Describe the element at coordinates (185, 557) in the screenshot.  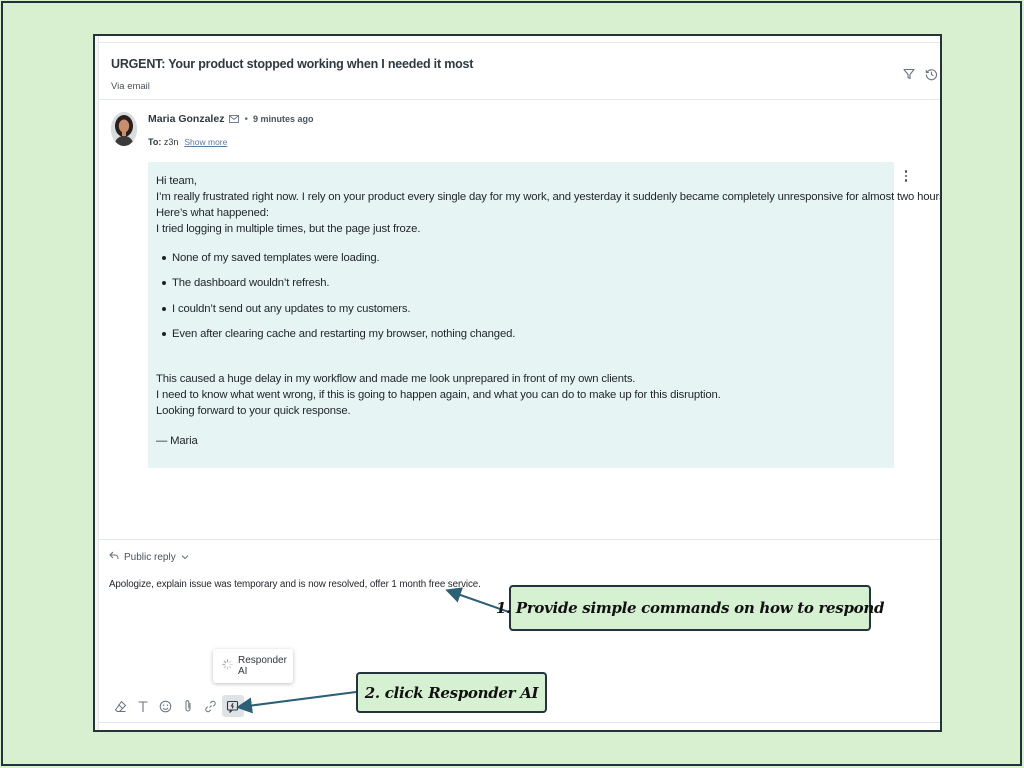
I see `chevron-down-icon` at that location.